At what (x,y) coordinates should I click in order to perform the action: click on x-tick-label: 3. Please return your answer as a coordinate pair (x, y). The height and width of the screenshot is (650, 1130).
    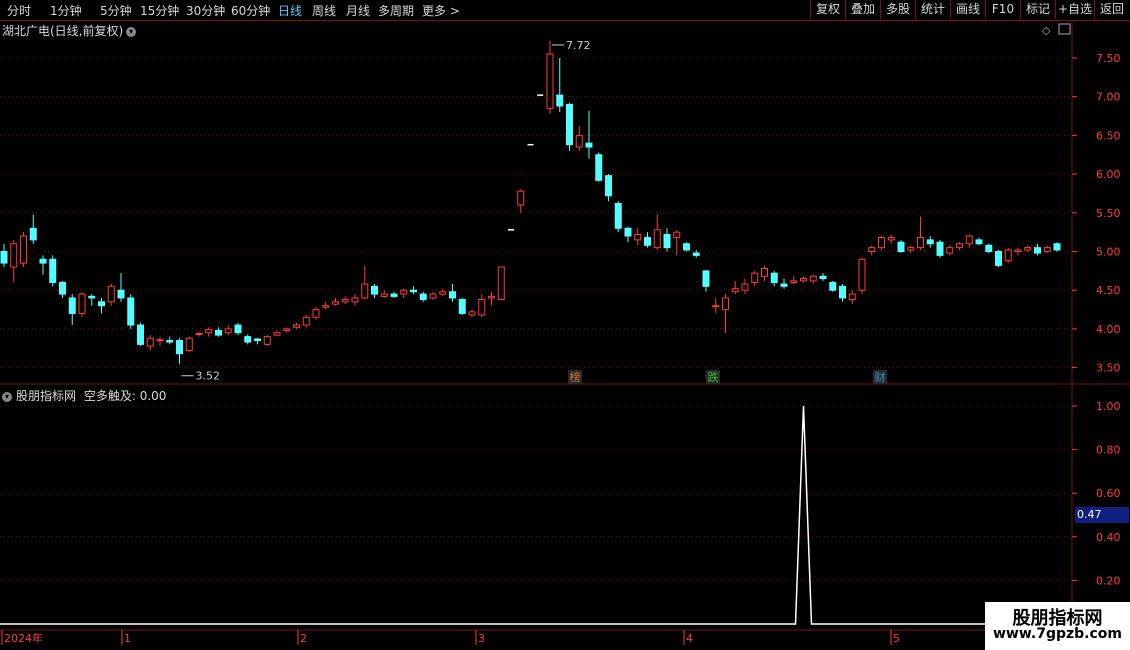
    Looking at the image, I should click on (481, 638).